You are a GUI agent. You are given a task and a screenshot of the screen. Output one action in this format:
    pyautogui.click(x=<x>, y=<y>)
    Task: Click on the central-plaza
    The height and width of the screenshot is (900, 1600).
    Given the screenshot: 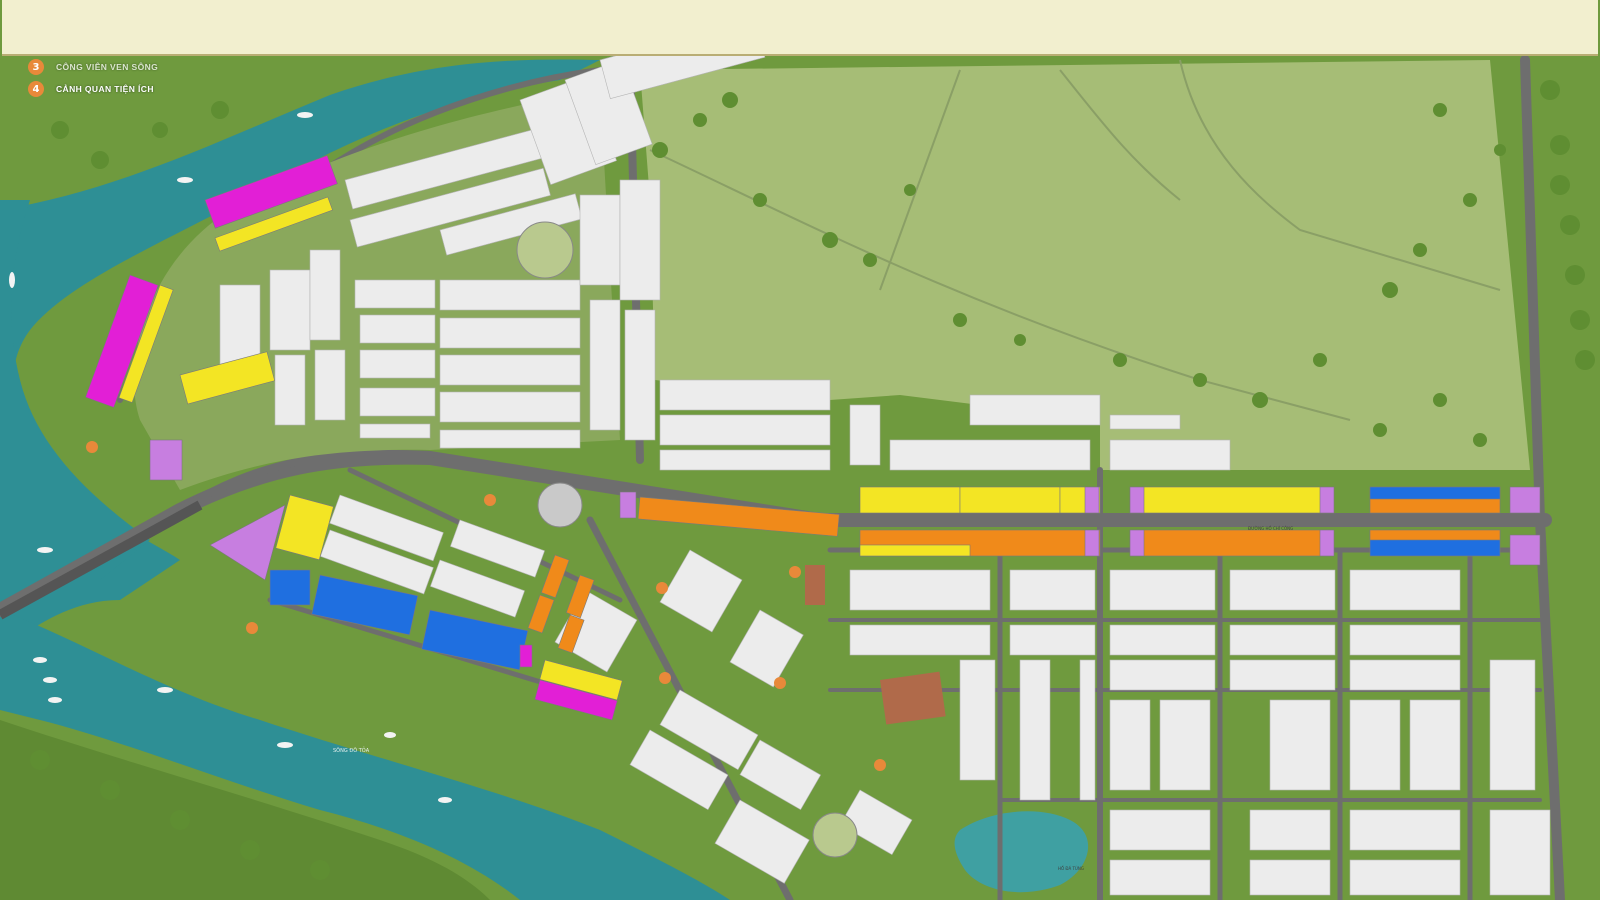 What is the action you would take?
    pyautogui.click(x=560, y=505)
    